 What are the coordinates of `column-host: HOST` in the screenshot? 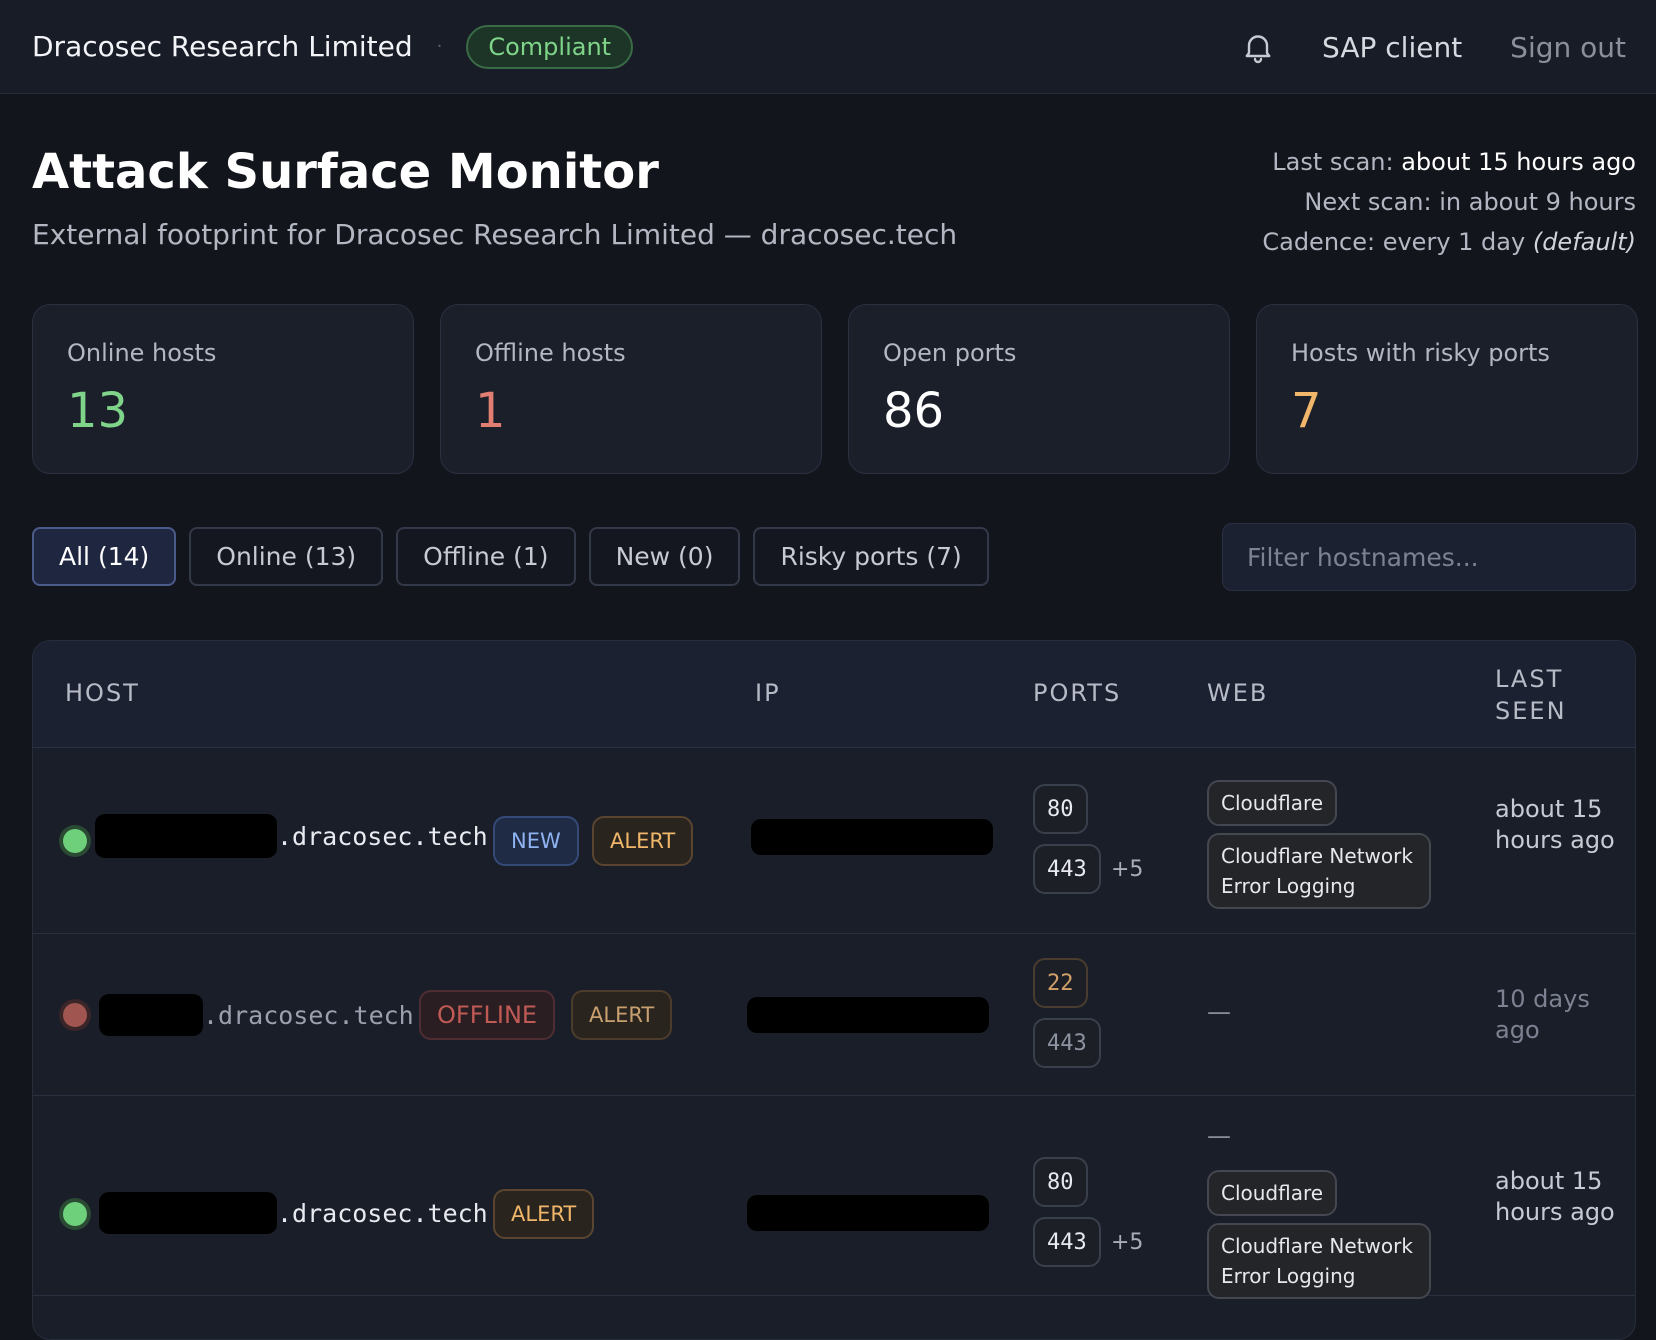 It's located at (102, 693).